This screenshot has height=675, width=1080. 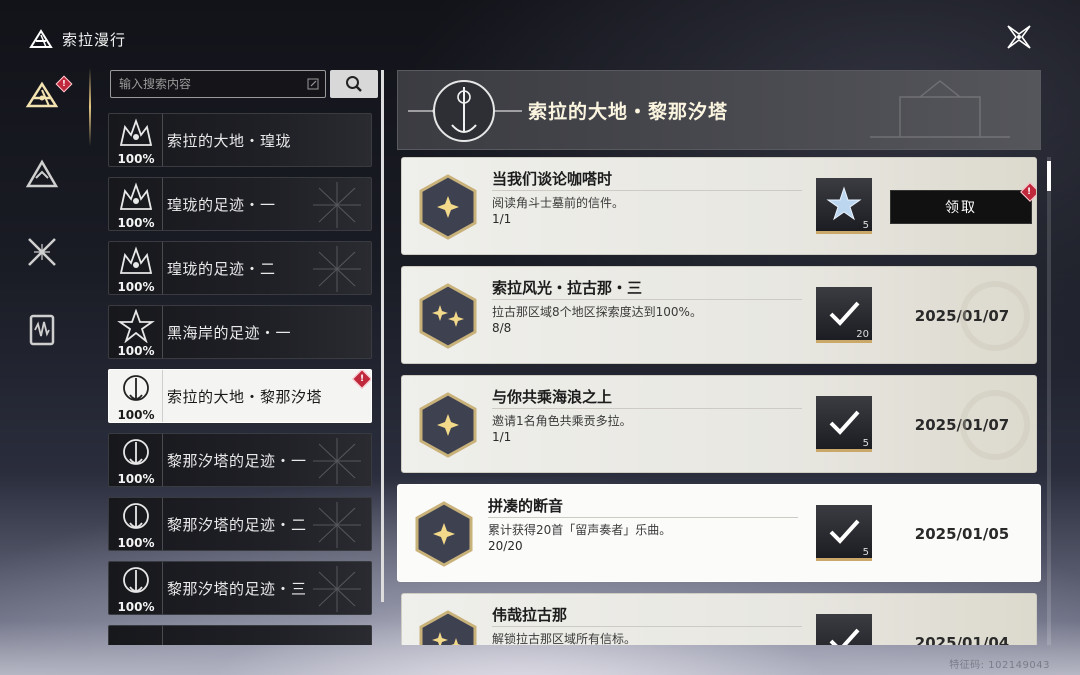 I want to click on search-input, so click(x=218, y=84).